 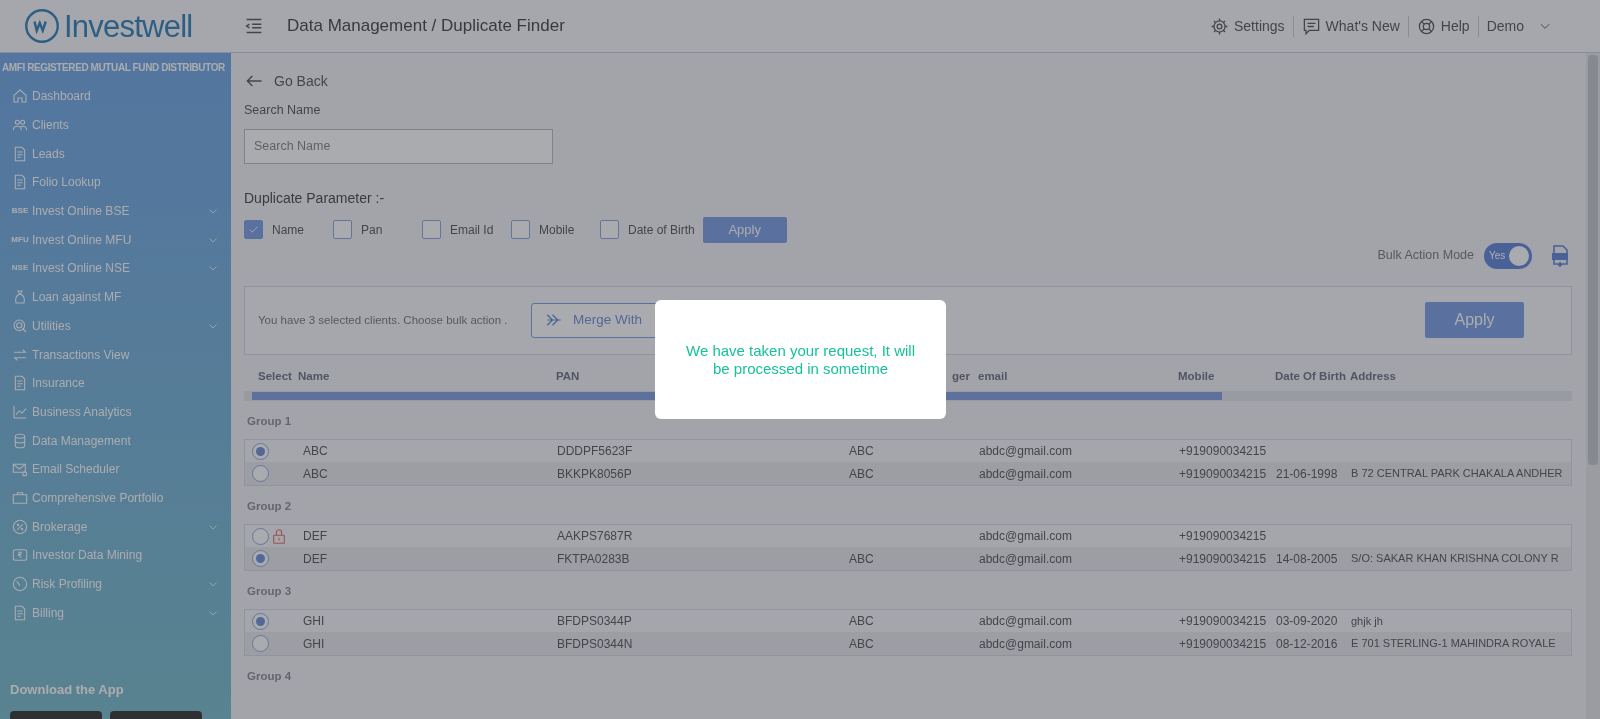 What do you see at coordinates (1518, 26) in the screenshot?
I see `user-menu: Demo` at bounding box center [1518, 26].